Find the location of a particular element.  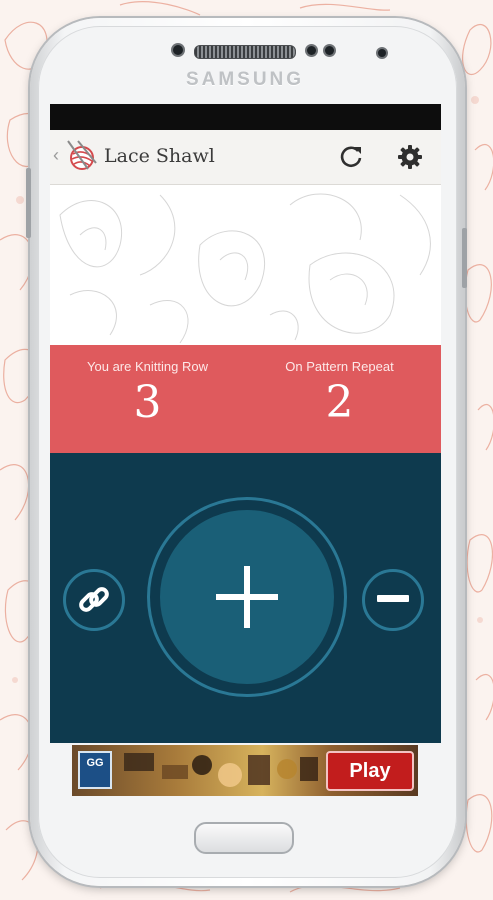

front-camera-icon is located at coordinates (178, 50).